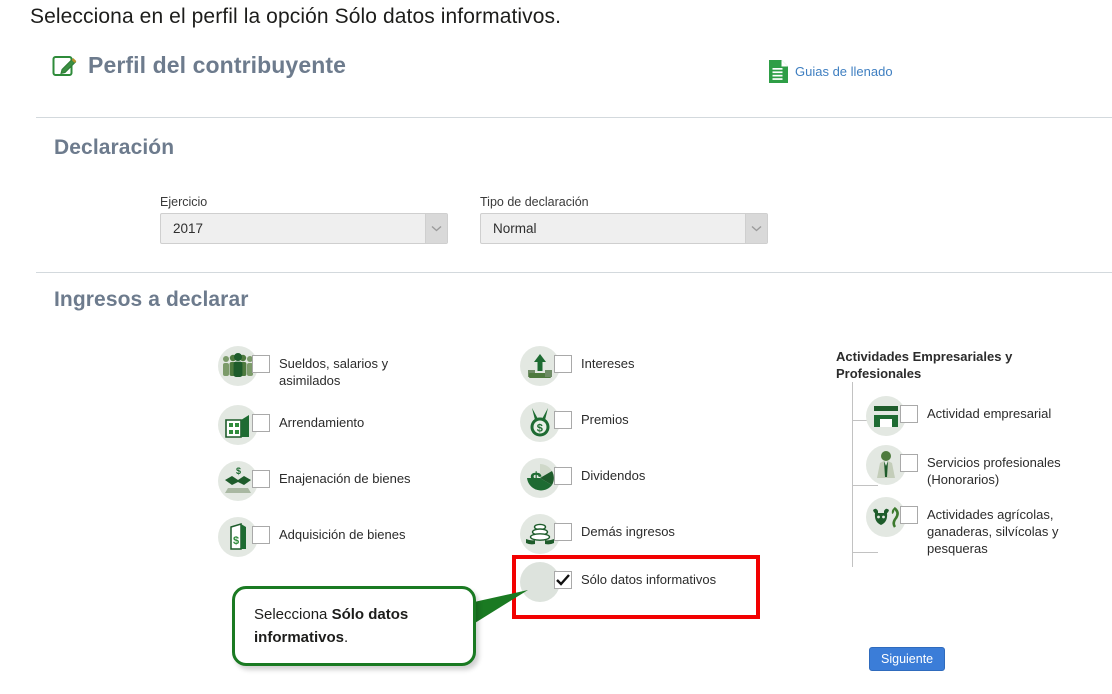 Image resolution: width=1112 pixels, height=694 pixels. Describe the element at coordinates (989, 413) in the screenshot. I see `income-label: Actividad empresarial` at that location.